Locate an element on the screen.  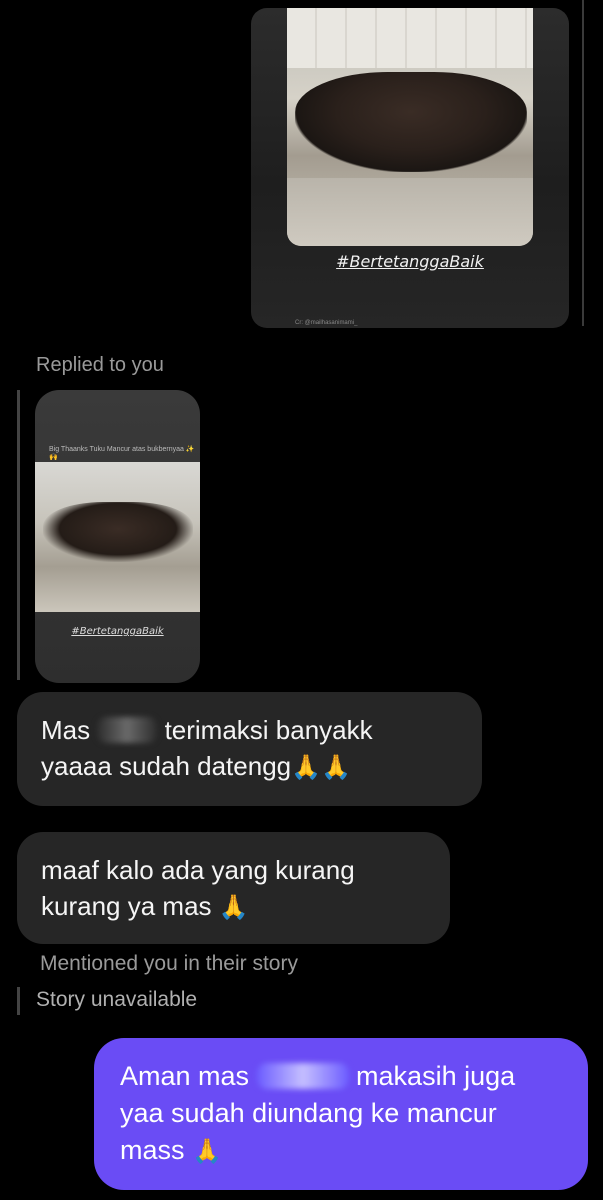
reply-quote-rail is located at coordinates (18, 535).